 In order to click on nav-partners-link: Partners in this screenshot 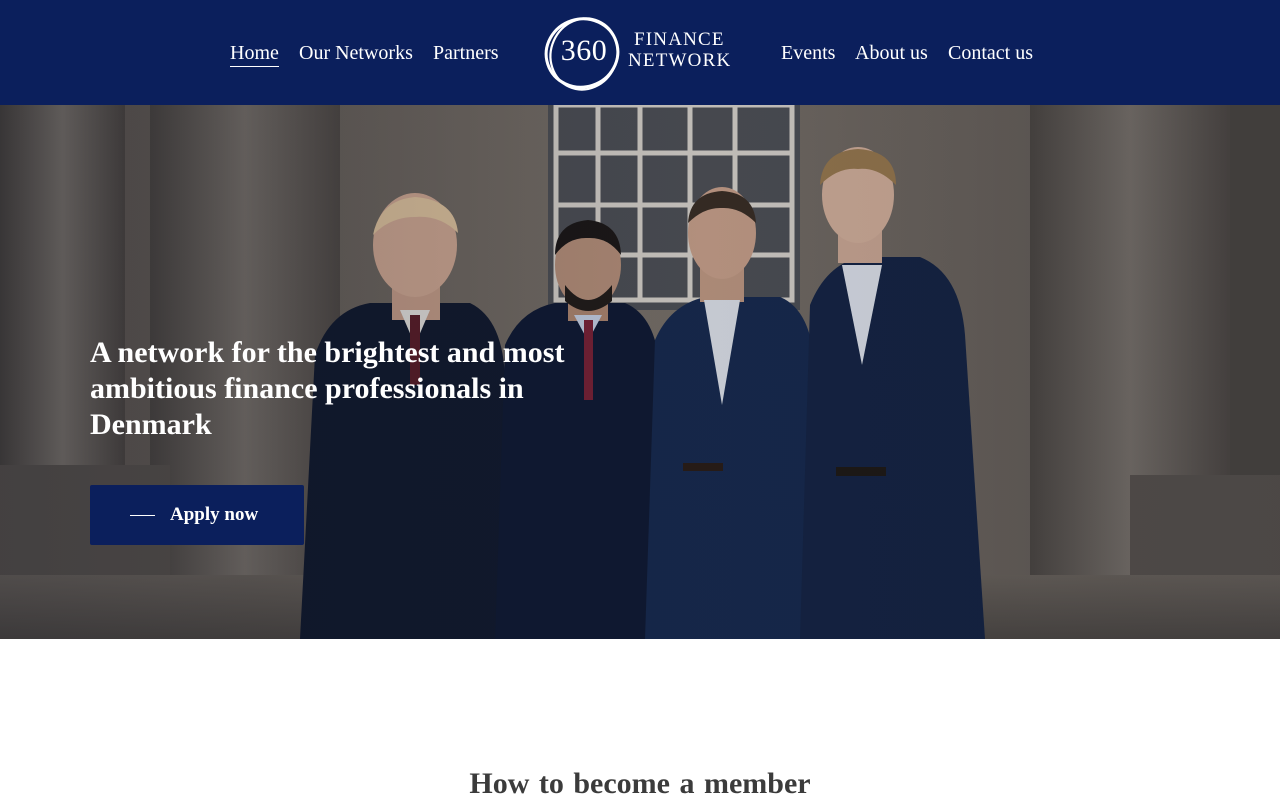, I will do `click(466, 53)`.